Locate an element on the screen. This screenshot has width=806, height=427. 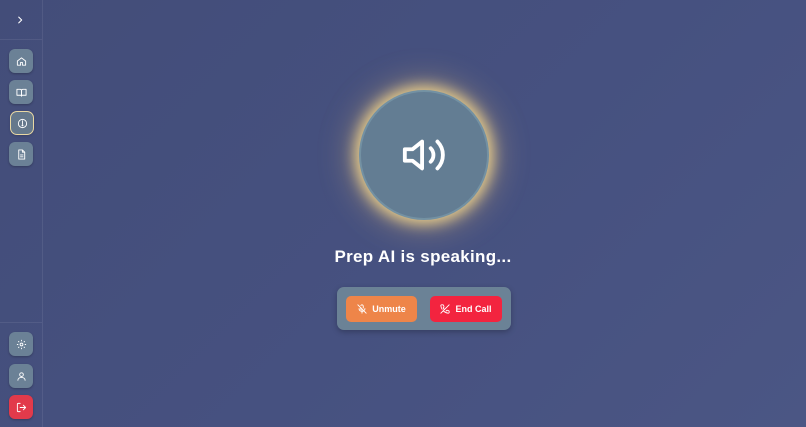
end-call-label: End Call is located at coordinates (473, 309).